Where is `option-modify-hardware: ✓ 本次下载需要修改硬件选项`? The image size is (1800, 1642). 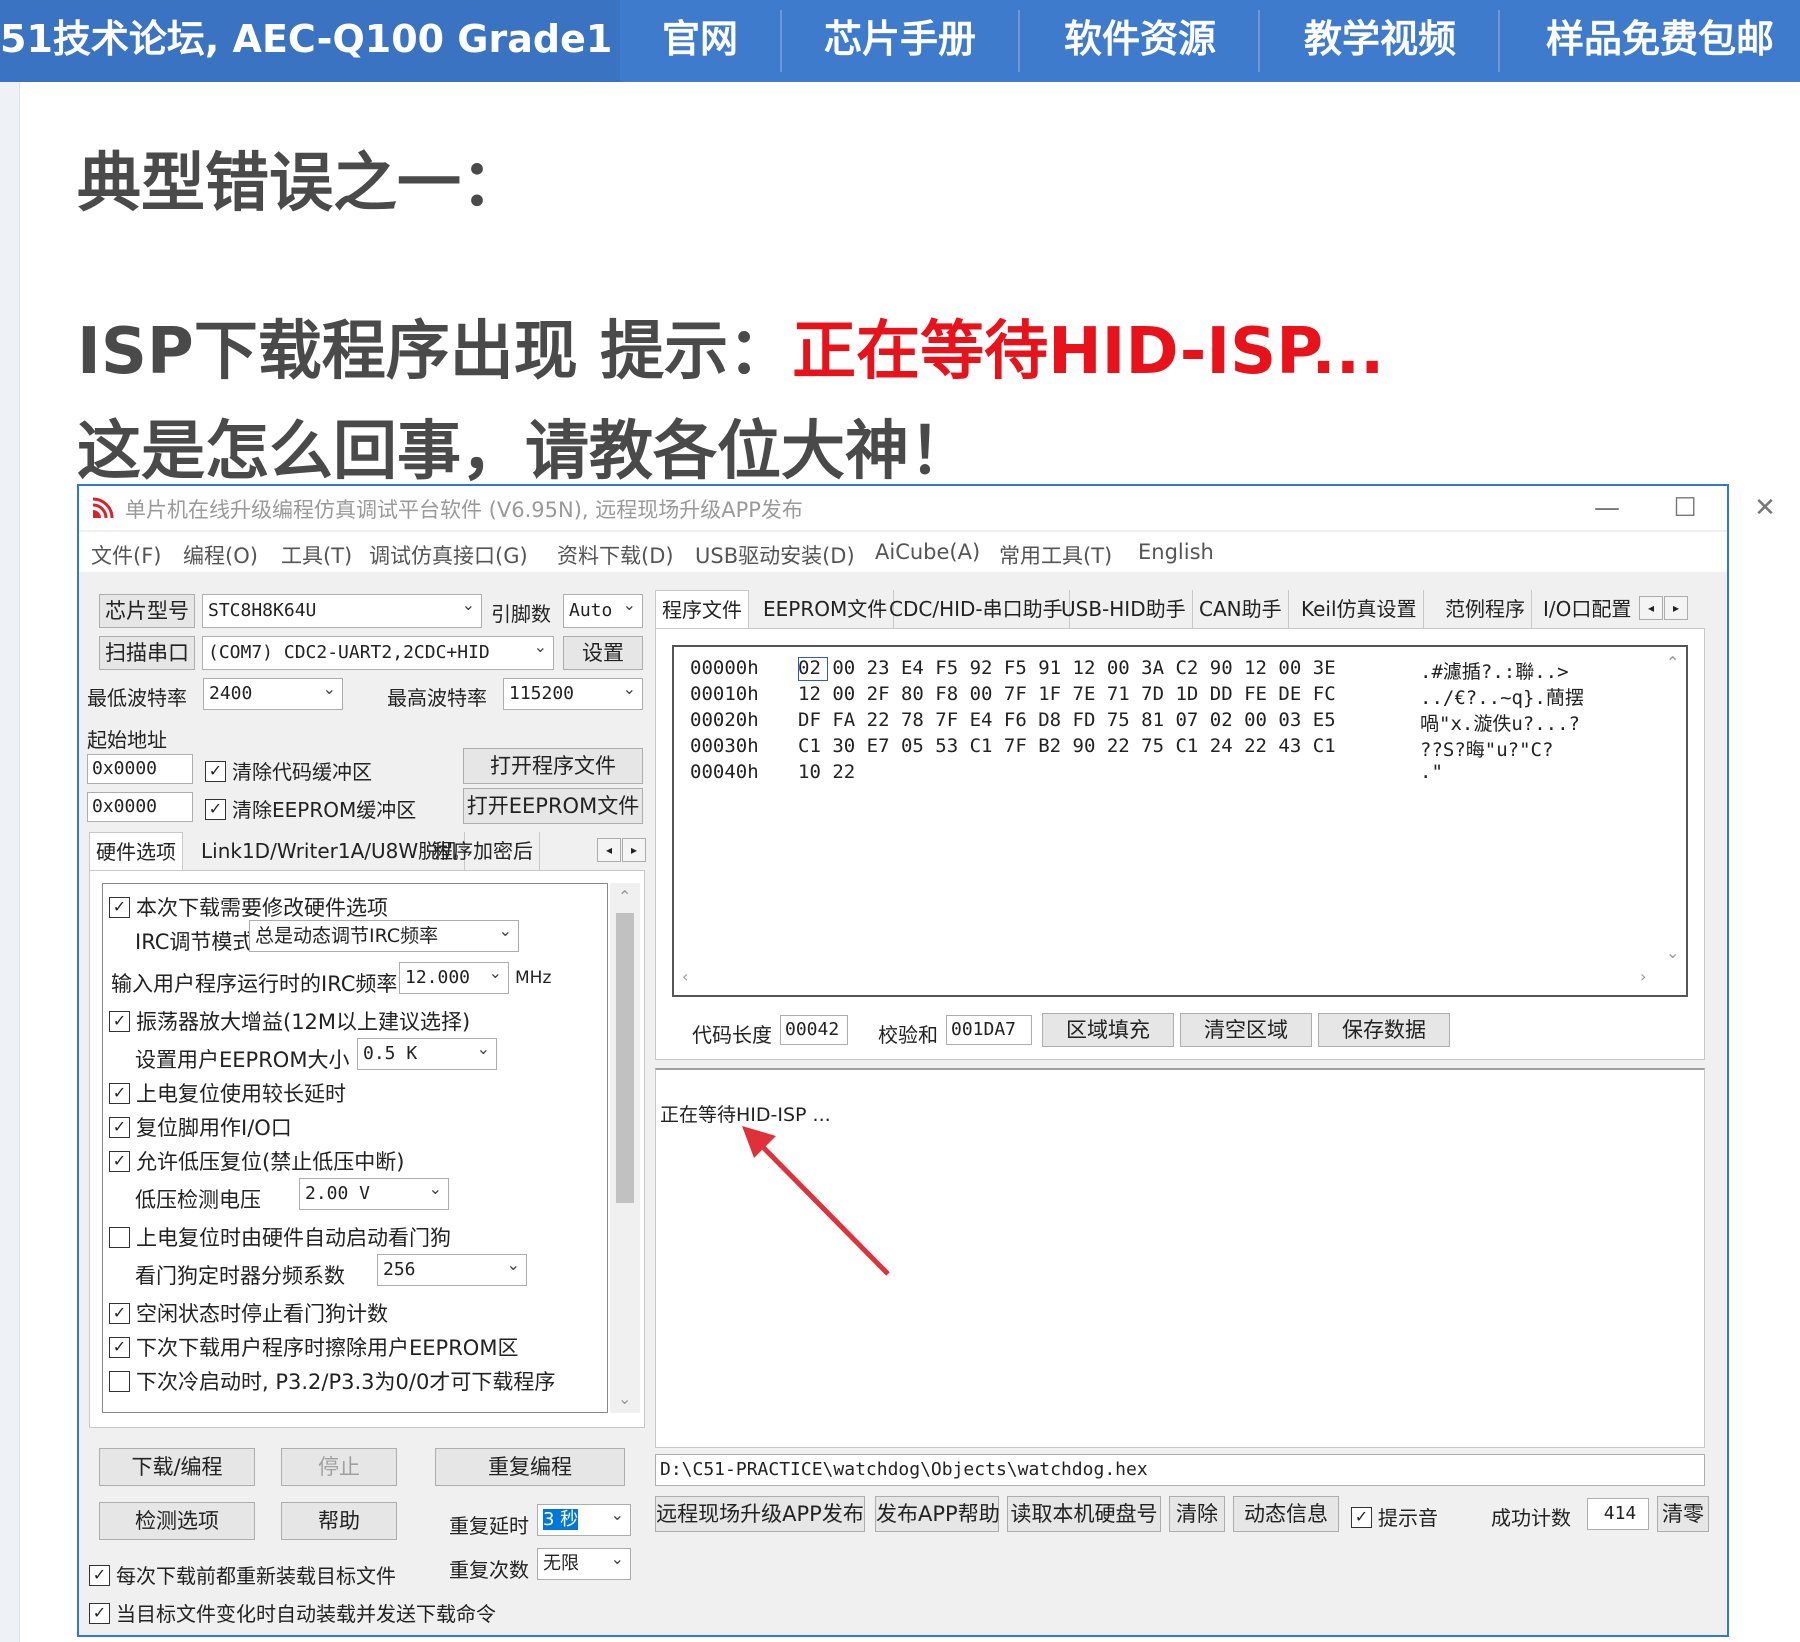
option-modify-hardware: ✓ 本次下载需要修改硬件选项 is located at coordinates (248, 907).